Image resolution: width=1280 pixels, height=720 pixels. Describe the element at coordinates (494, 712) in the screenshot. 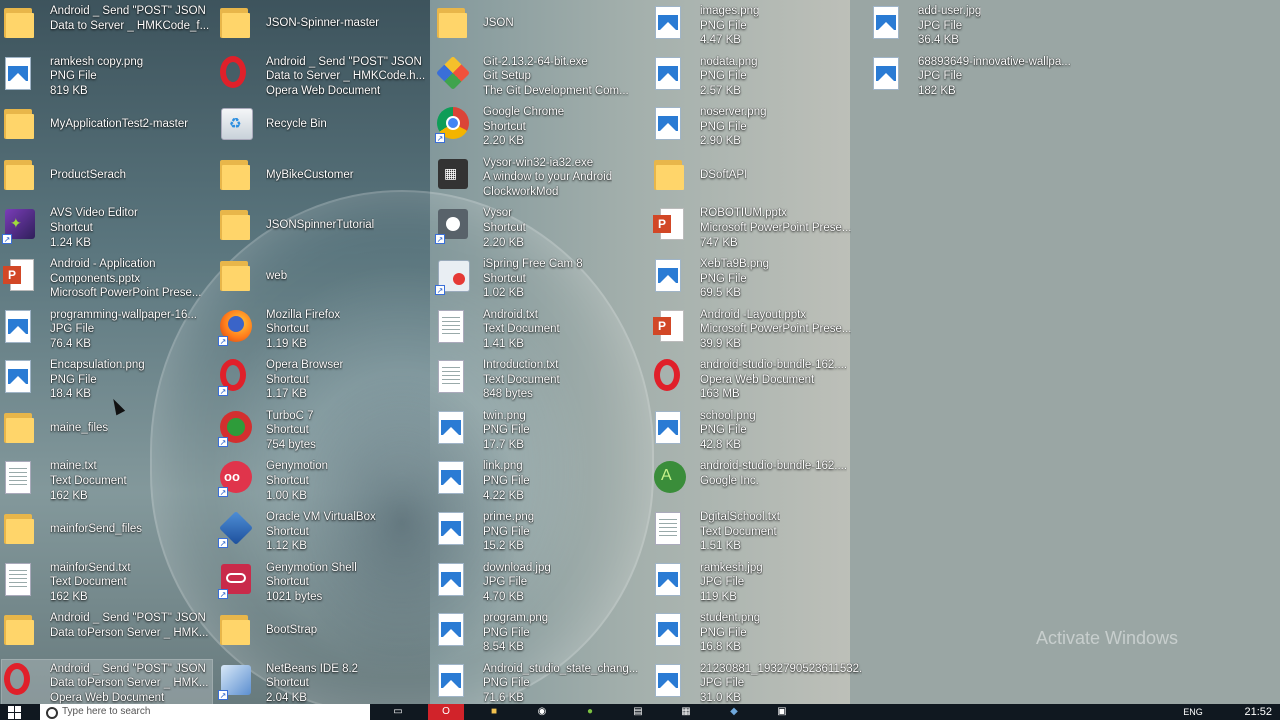

I see `taskbar-file-explorer-icon: ■` at that location.